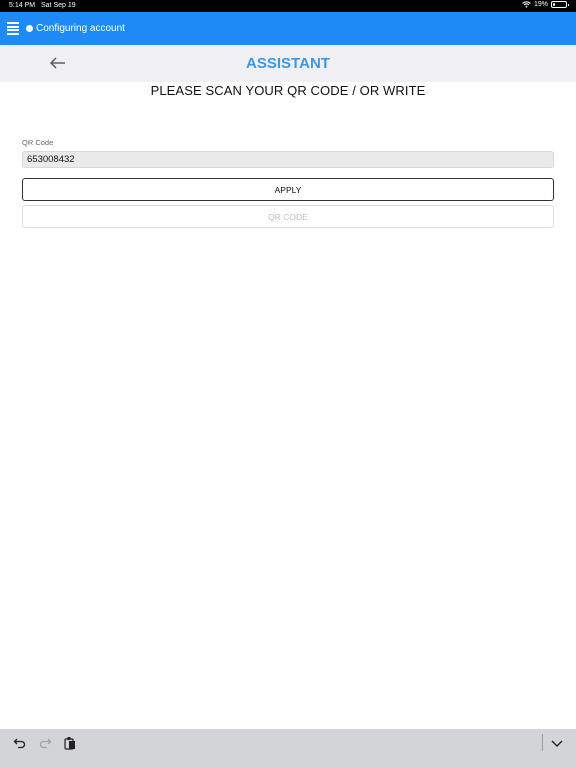 The height and width of the screenshot is (768, 576). Describe the element at coordinates (540, 4) in the screenshot. I see `battery-percent: 19%` at that location.